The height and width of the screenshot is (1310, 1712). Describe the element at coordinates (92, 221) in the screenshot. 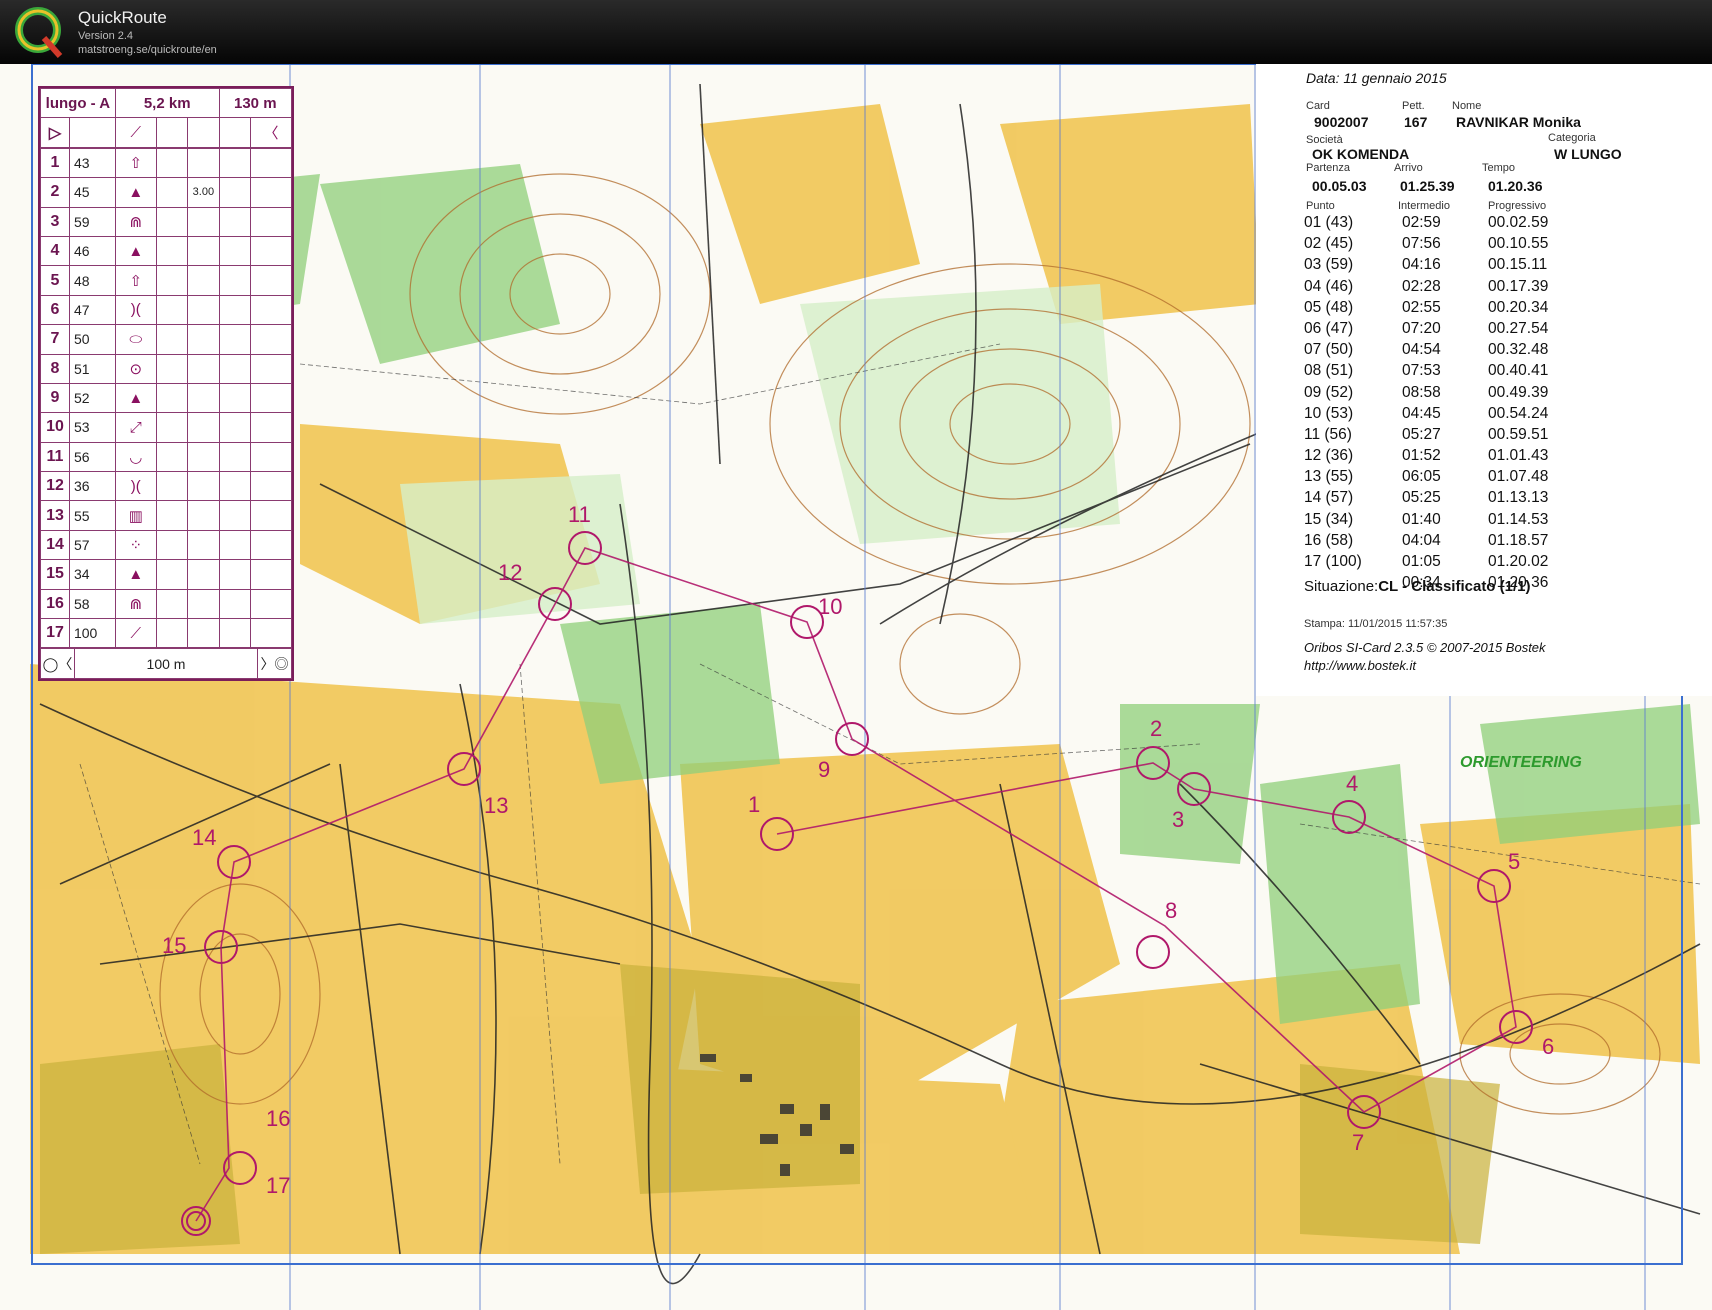

I see `control-code: 59` at that location.